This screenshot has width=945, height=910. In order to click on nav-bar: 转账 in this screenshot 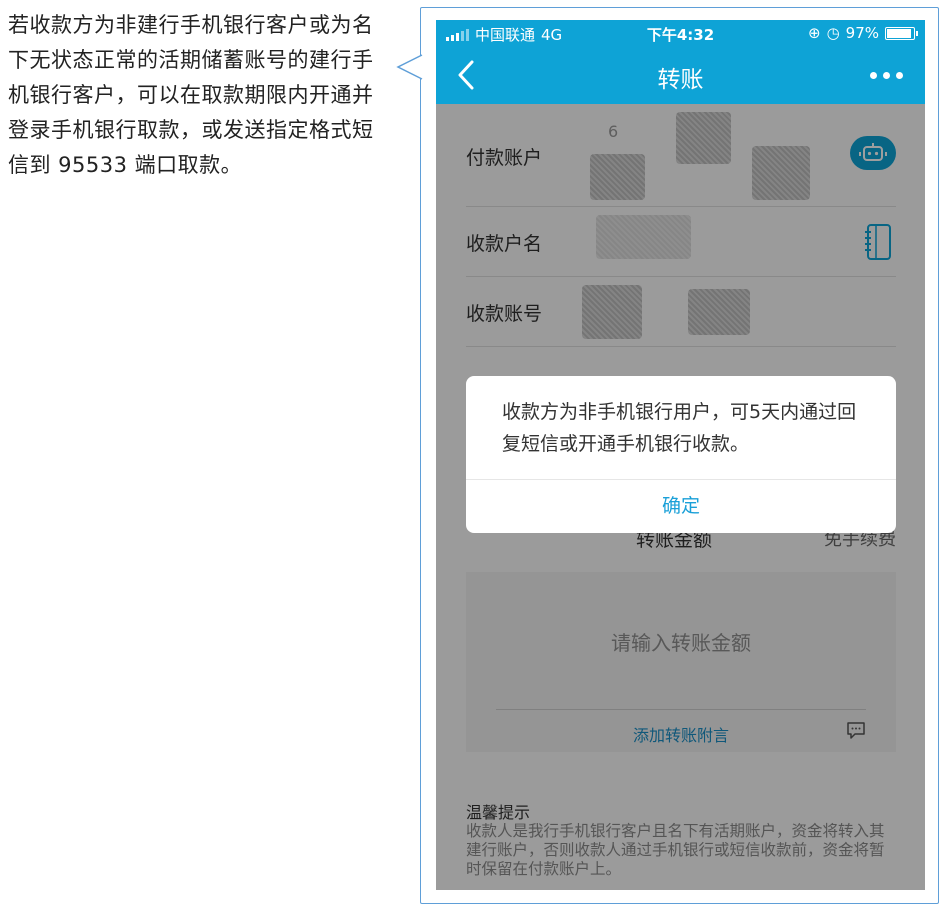, I will do `click(680, 75)`.